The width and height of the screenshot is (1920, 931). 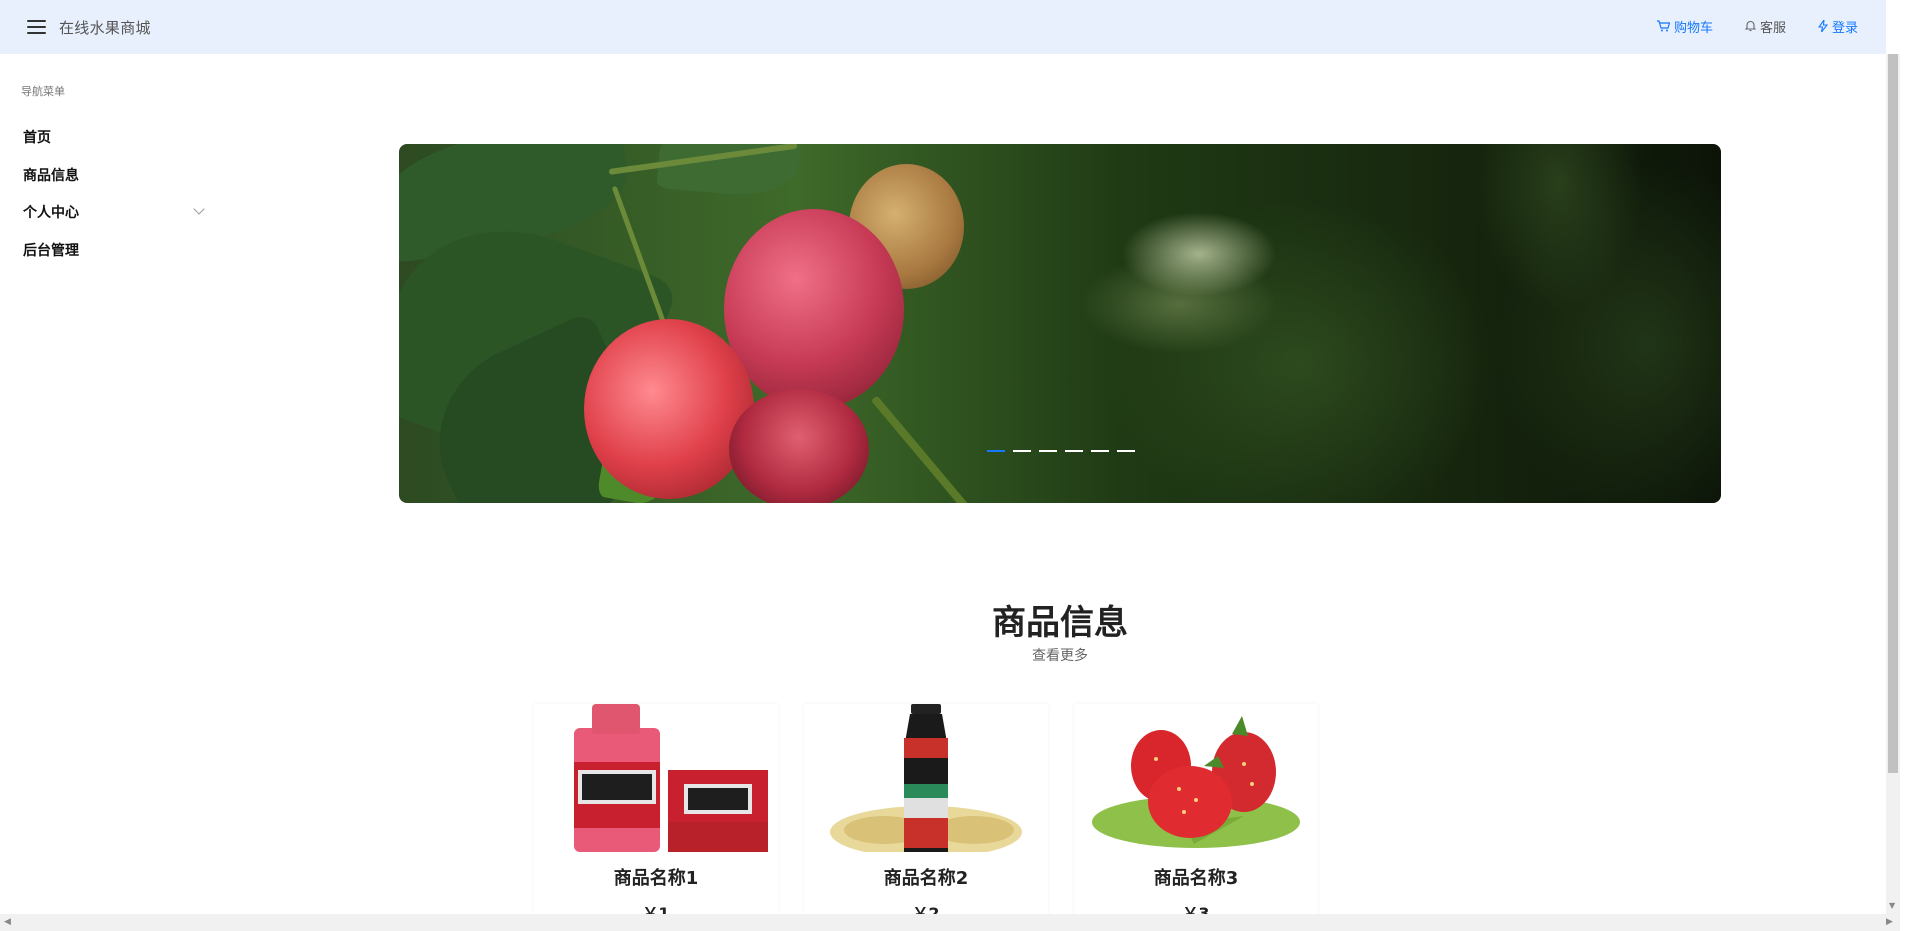 What do you see at coordinates (36, 27) in the screenshot?
I see `menu-toggle-icon` at bounding box center [36, 27].